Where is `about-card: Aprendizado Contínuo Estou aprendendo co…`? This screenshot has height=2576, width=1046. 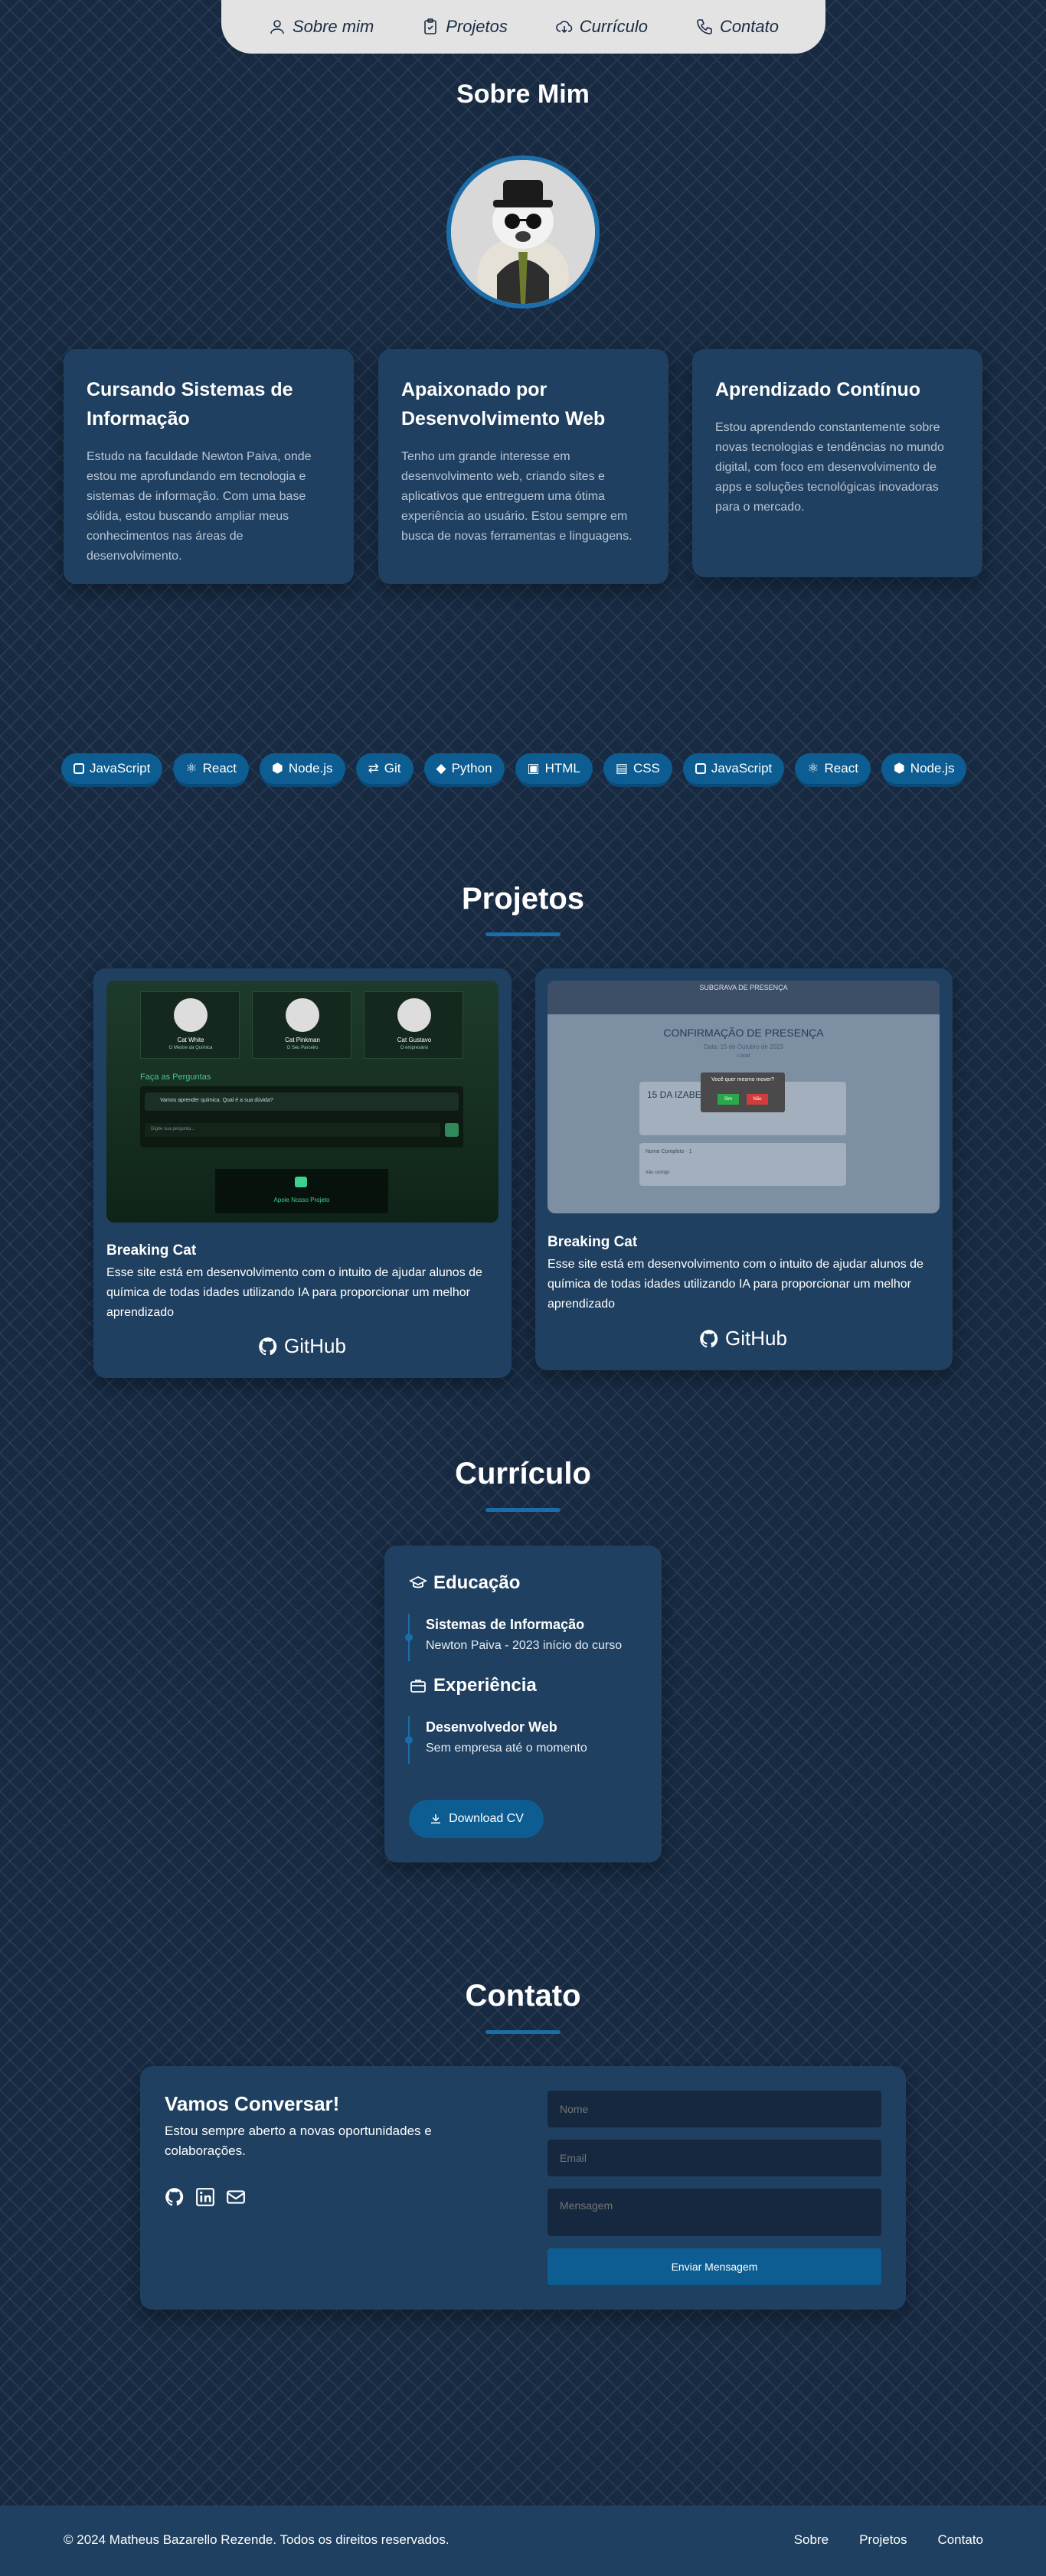
about-card: Aprendizado Contínuo Estou aprendendo co… is located at coordinates (837, 463).